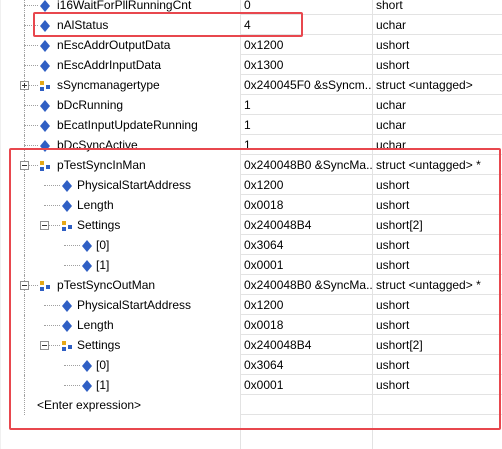  Describe the element at coordinates (114, 45) in the screenshot. I see `watch-name: nEscAddrOutputData` at that location.